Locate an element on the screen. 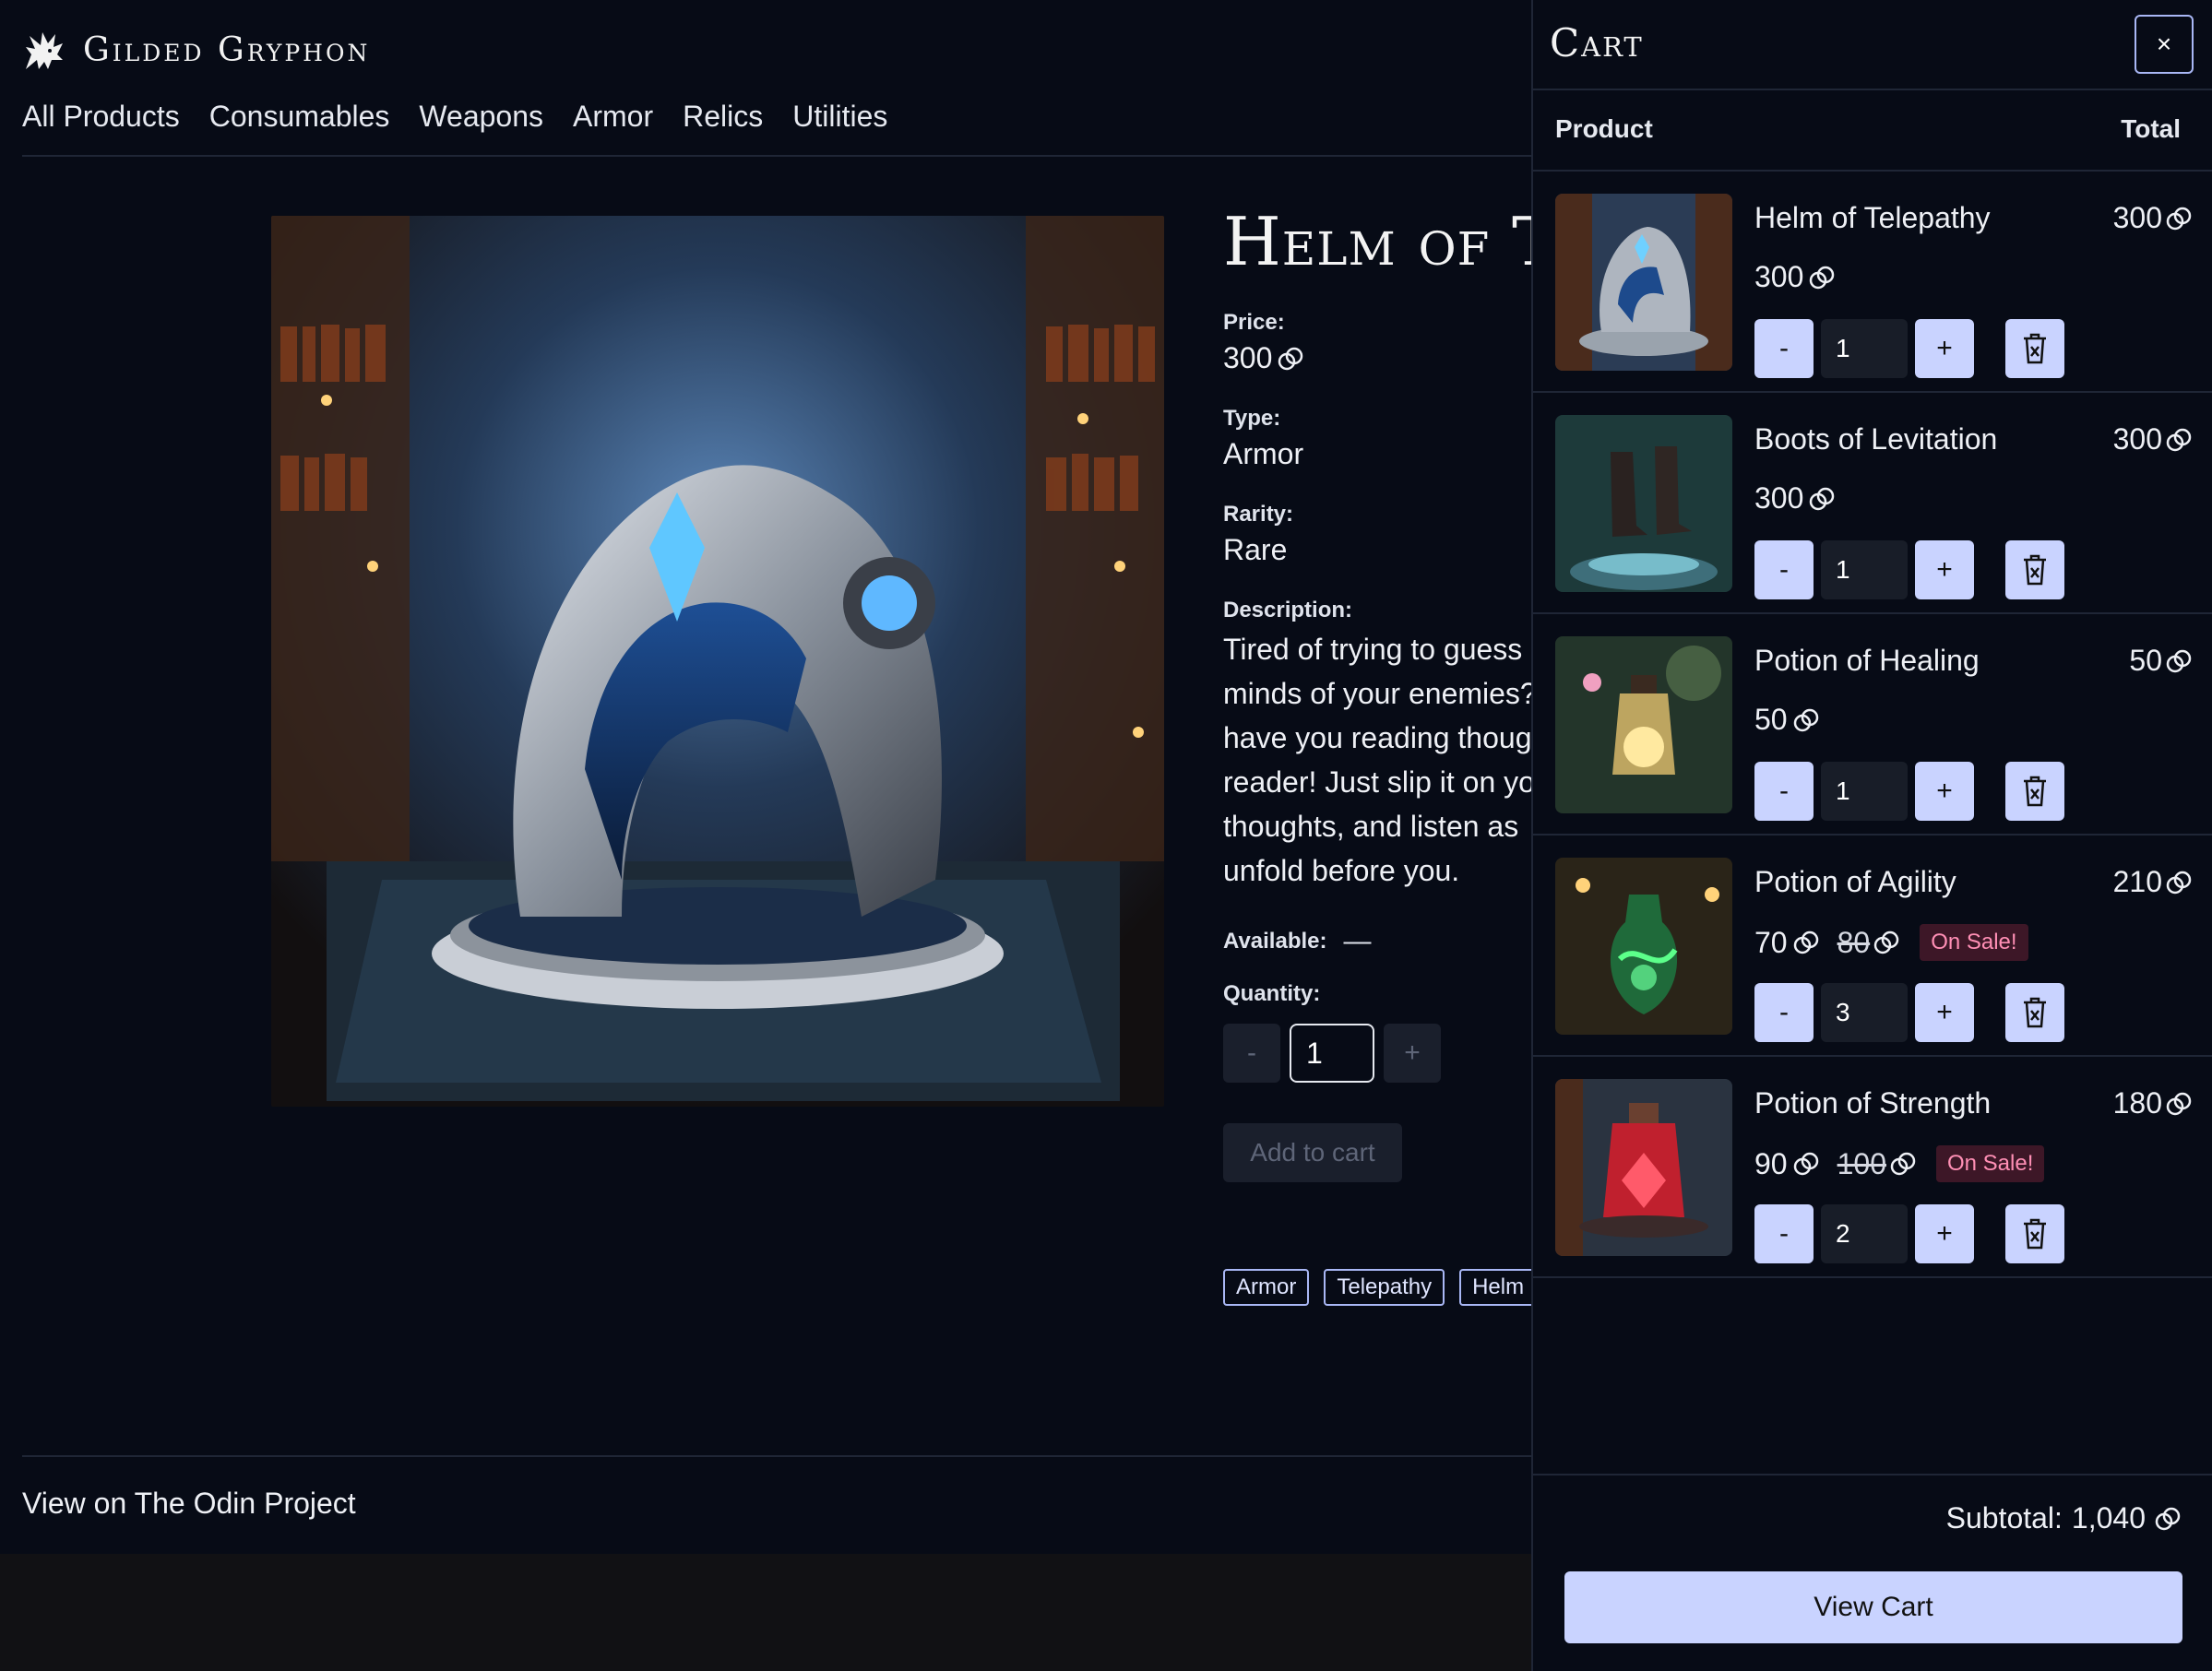 The width and height of the screenshot is (2212, 1671). description-line: Tired of trying to guess is located at coordinates (1373, 649).